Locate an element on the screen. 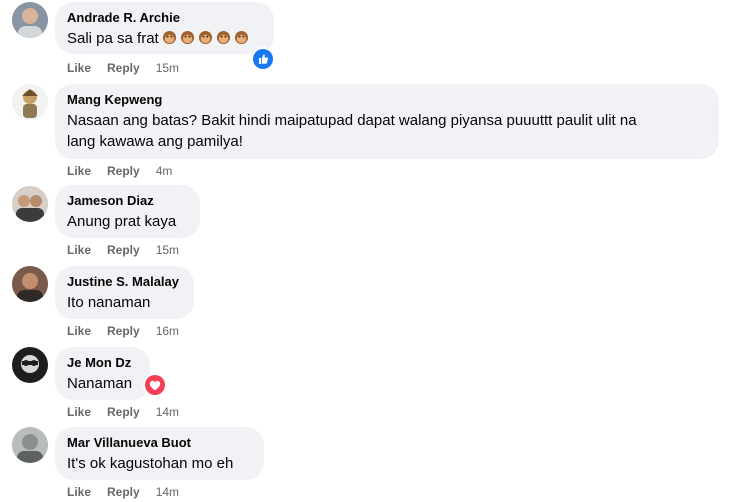 The image size is (750, 502). comment-text: It's ok kagustohan mo eh is located at coordinates (150, 463).